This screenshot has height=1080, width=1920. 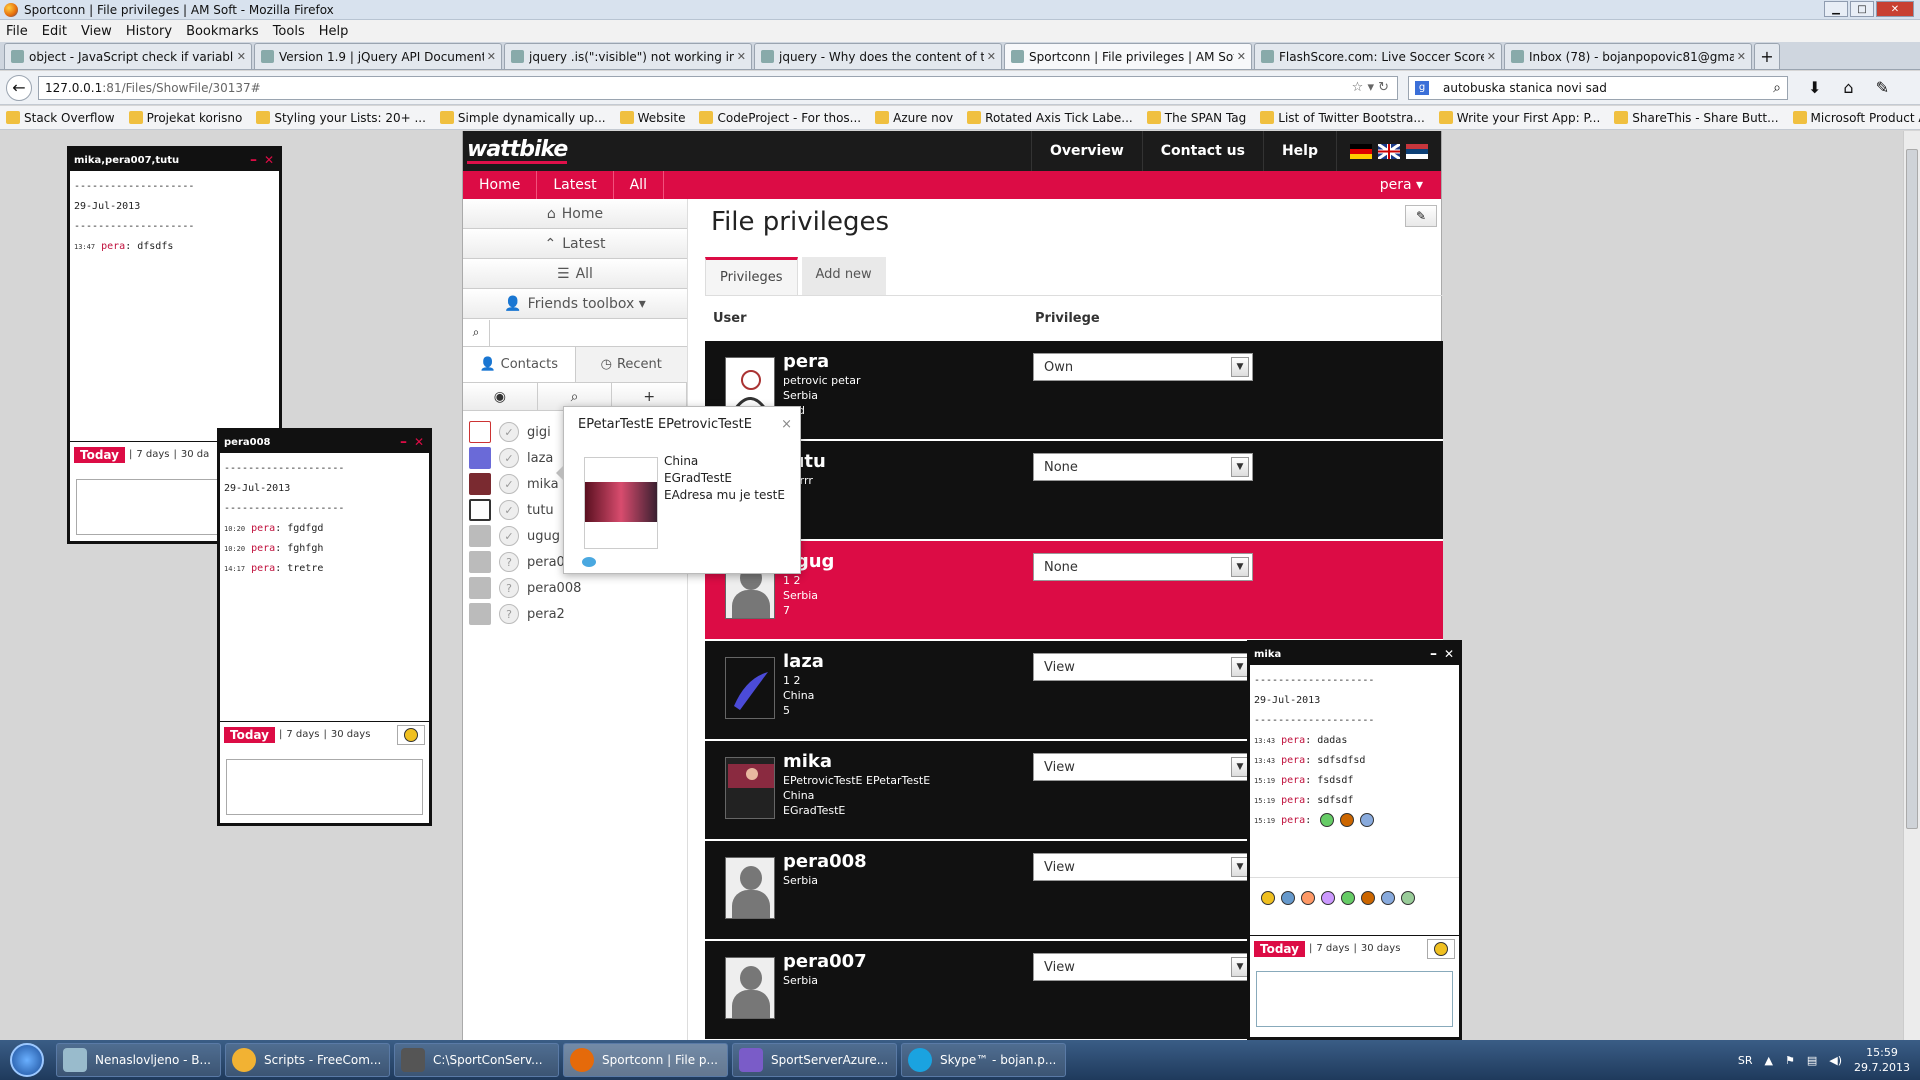 I want to click on user-name: tutu, so click(x=908, y=462).